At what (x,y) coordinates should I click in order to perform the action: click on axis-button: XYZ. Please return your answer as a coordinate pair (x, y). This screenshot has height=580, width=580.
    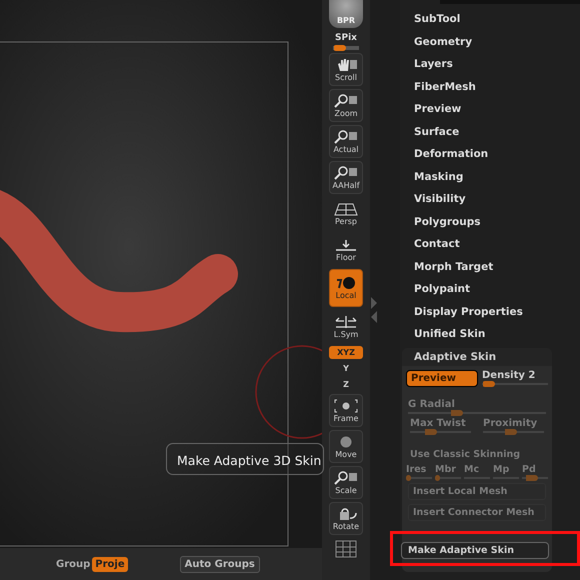
    Looking at the image, I should click on (346, 352).